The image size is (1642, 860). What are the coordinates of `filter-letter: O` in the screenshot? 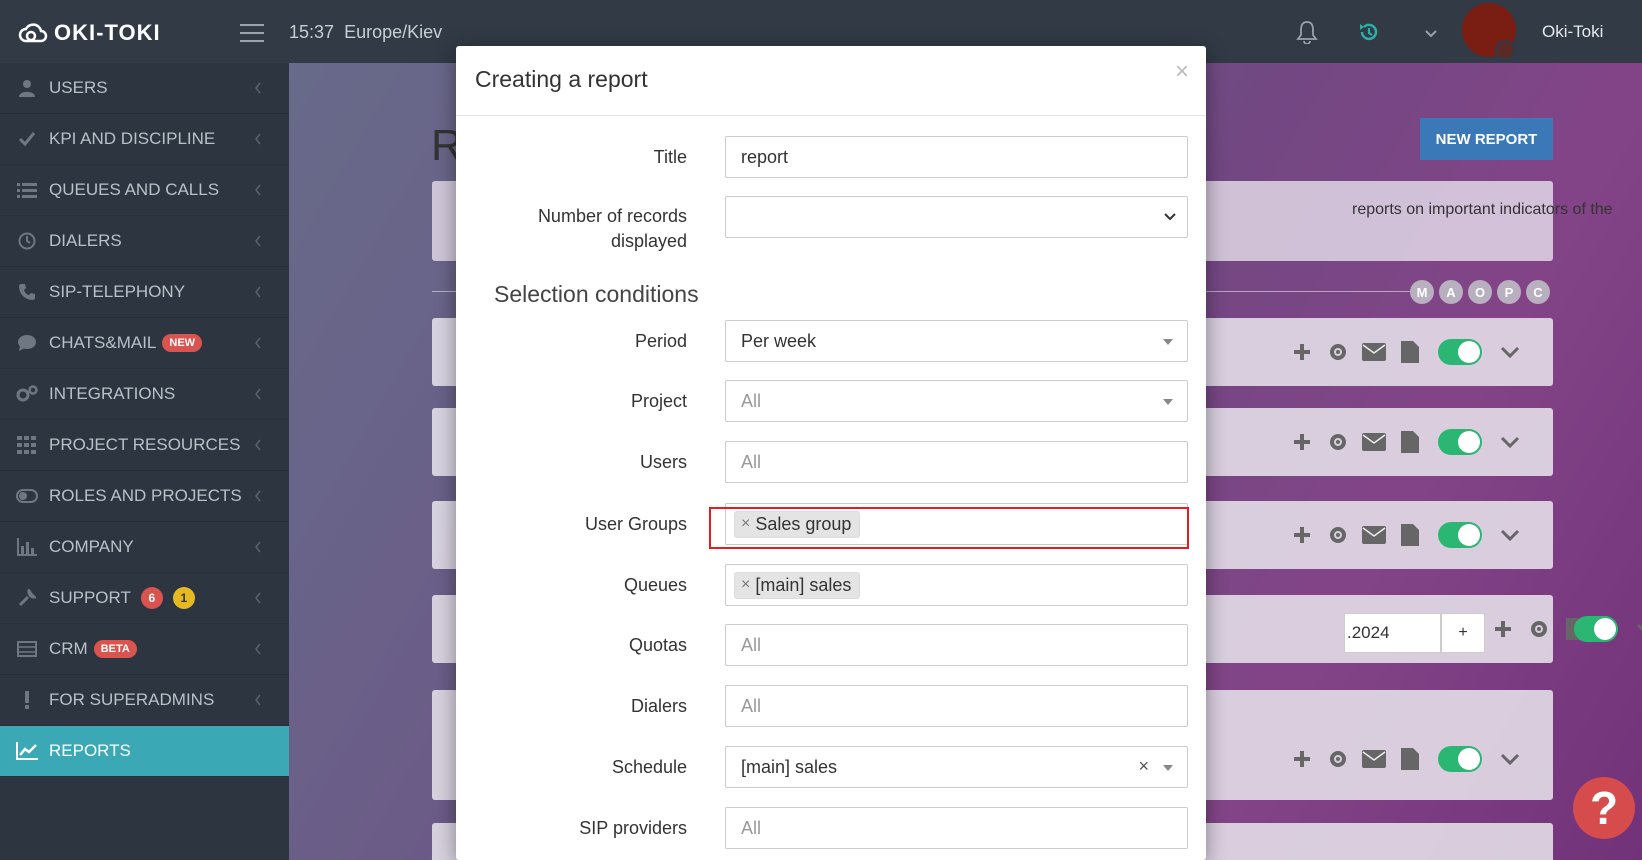 It's located at (1480, 292).